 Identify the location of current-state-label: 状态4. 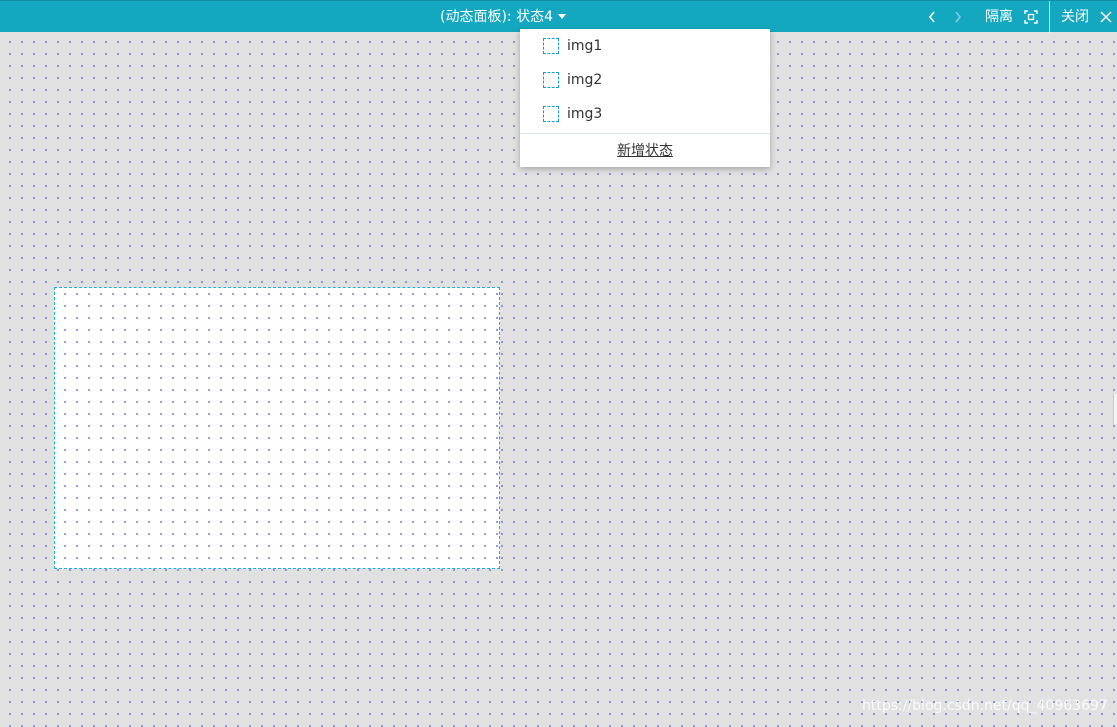
(535, 17).